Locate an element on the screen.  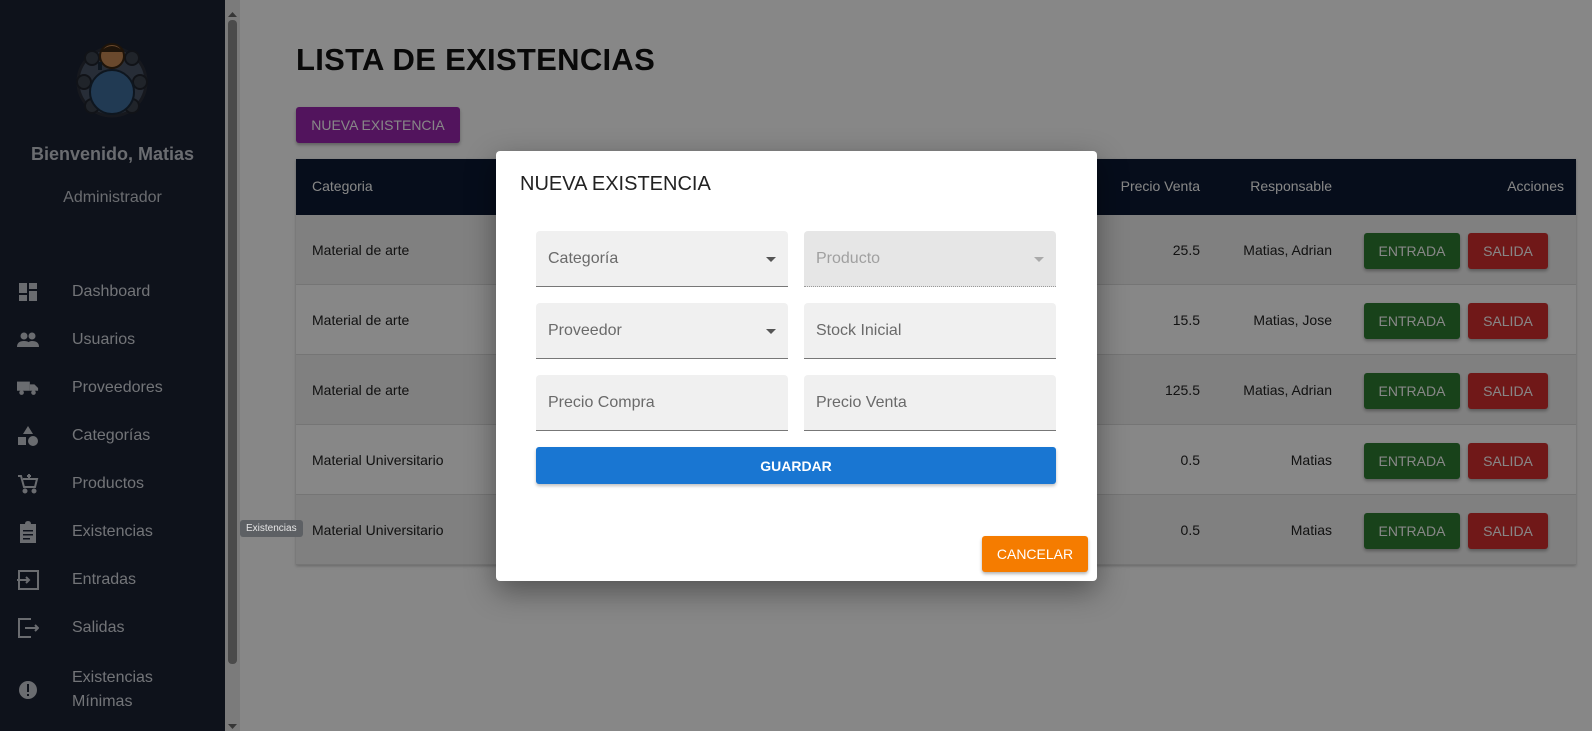
producto-select: Producto is located at coordinates (930, 259).